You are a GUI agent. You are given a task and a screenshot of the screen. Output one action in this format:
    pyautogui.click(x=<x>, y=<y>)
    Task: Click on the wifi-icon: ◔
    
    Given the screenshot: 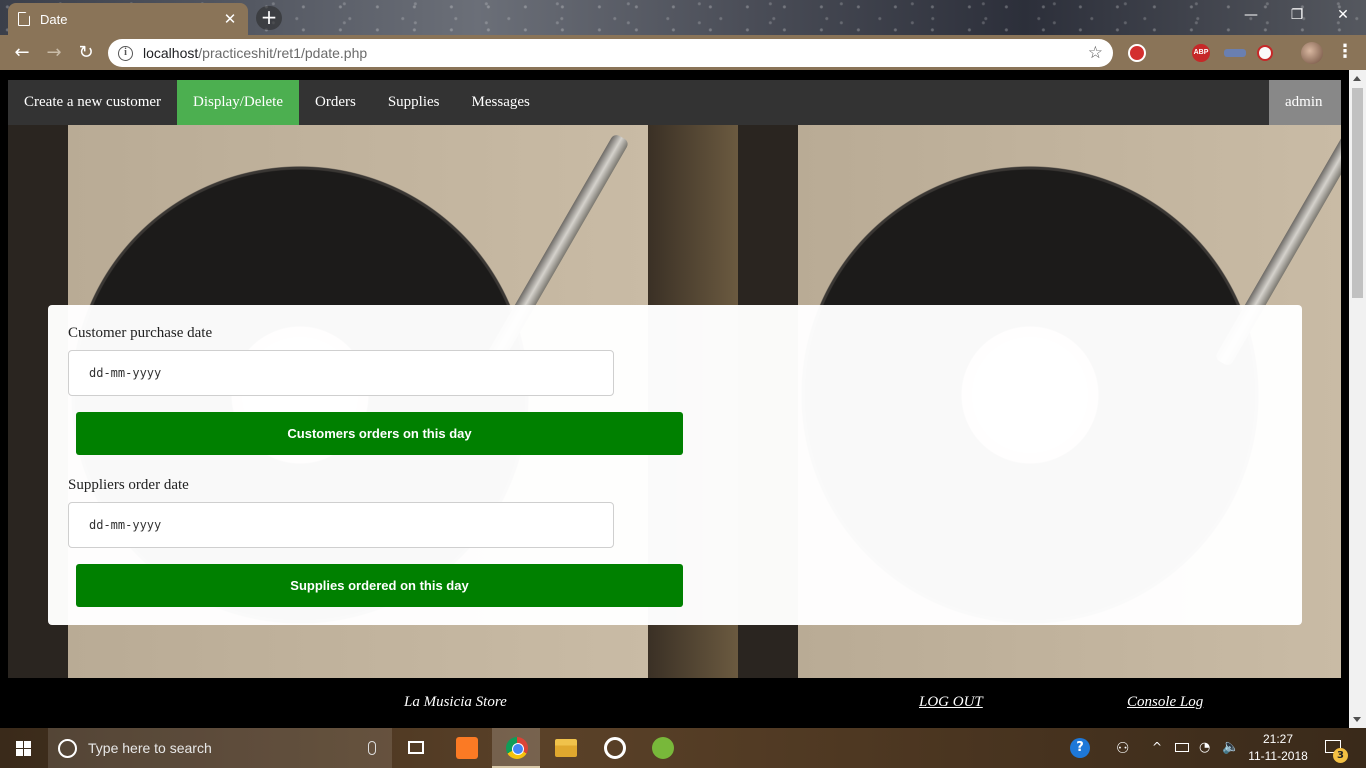 What is the action you would take?
    pyautogui.click(x=1204, y=747)
    